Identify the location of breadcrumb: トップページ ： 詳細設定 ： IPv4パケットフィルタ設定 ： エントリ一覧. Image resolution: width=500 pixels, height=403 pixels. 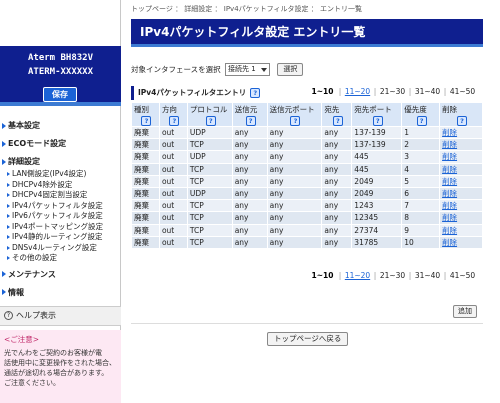
(246, 9).